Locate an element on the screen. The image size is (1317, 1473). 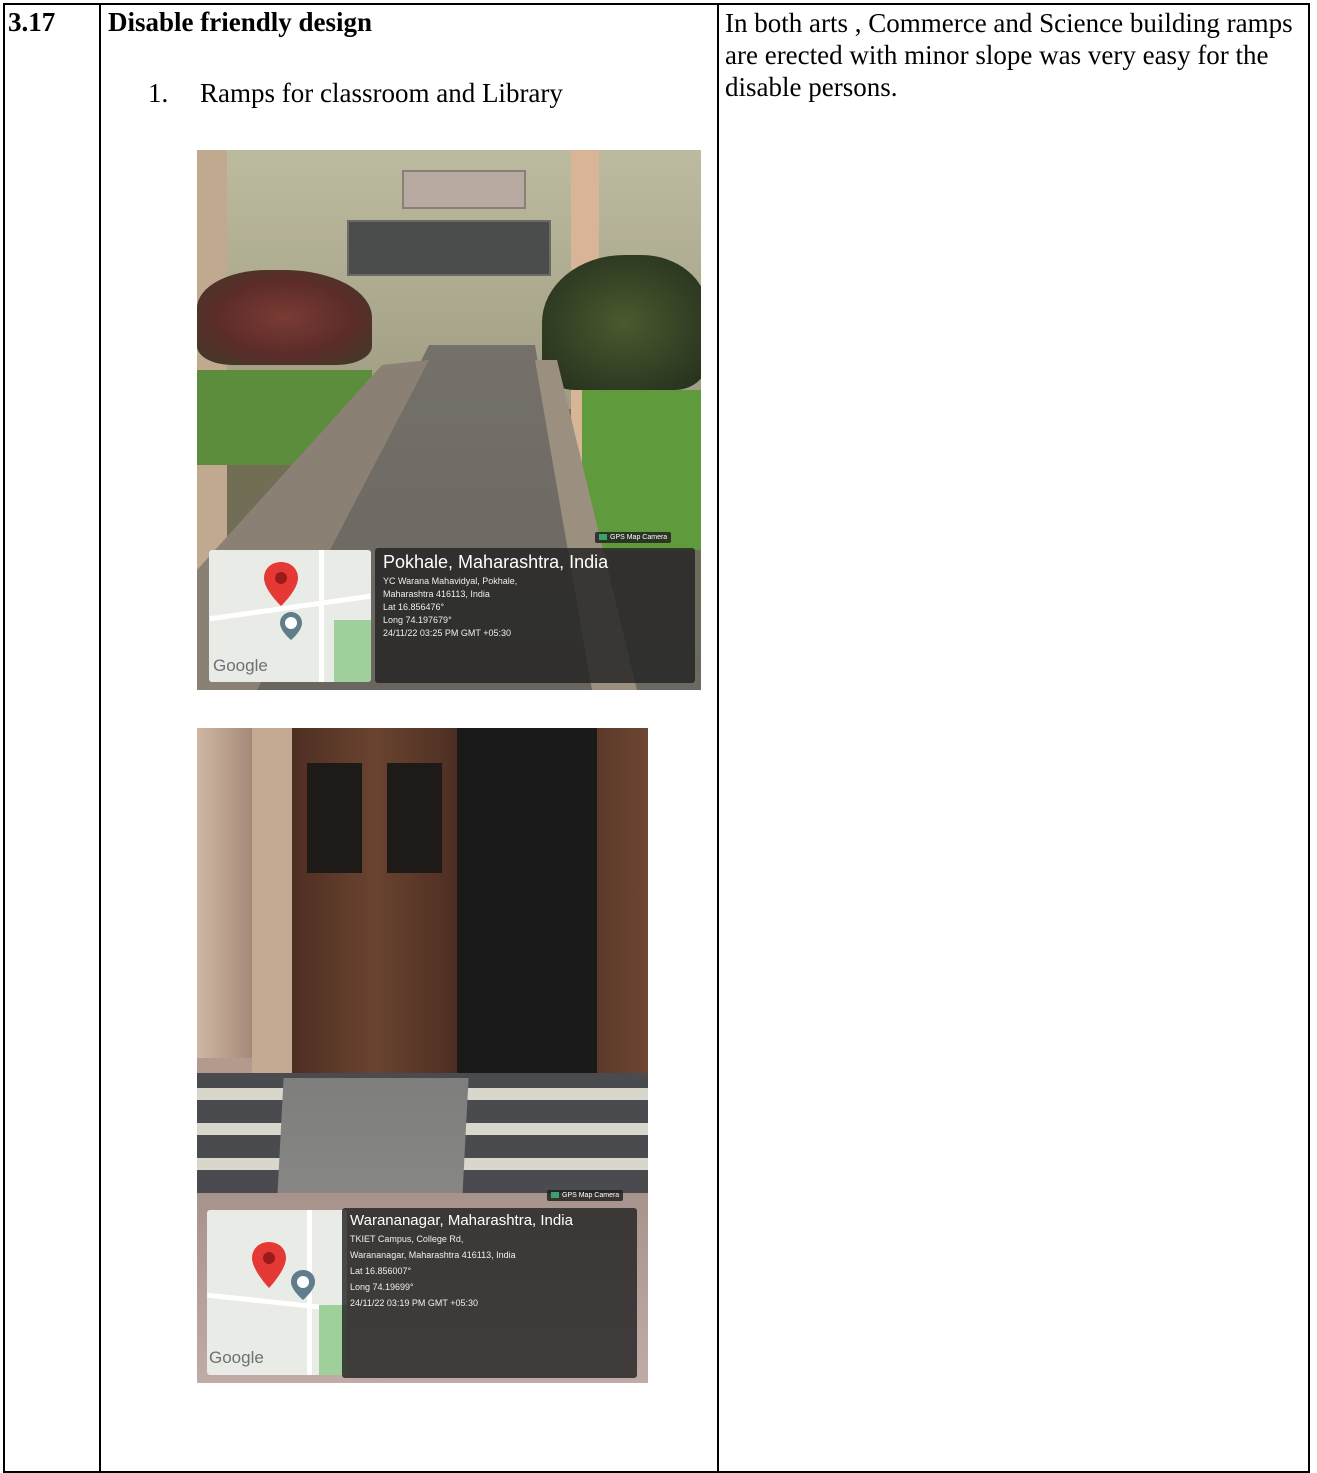
location-title: Pokhale, Maharashtra, India is located at coordinates (496, 562).